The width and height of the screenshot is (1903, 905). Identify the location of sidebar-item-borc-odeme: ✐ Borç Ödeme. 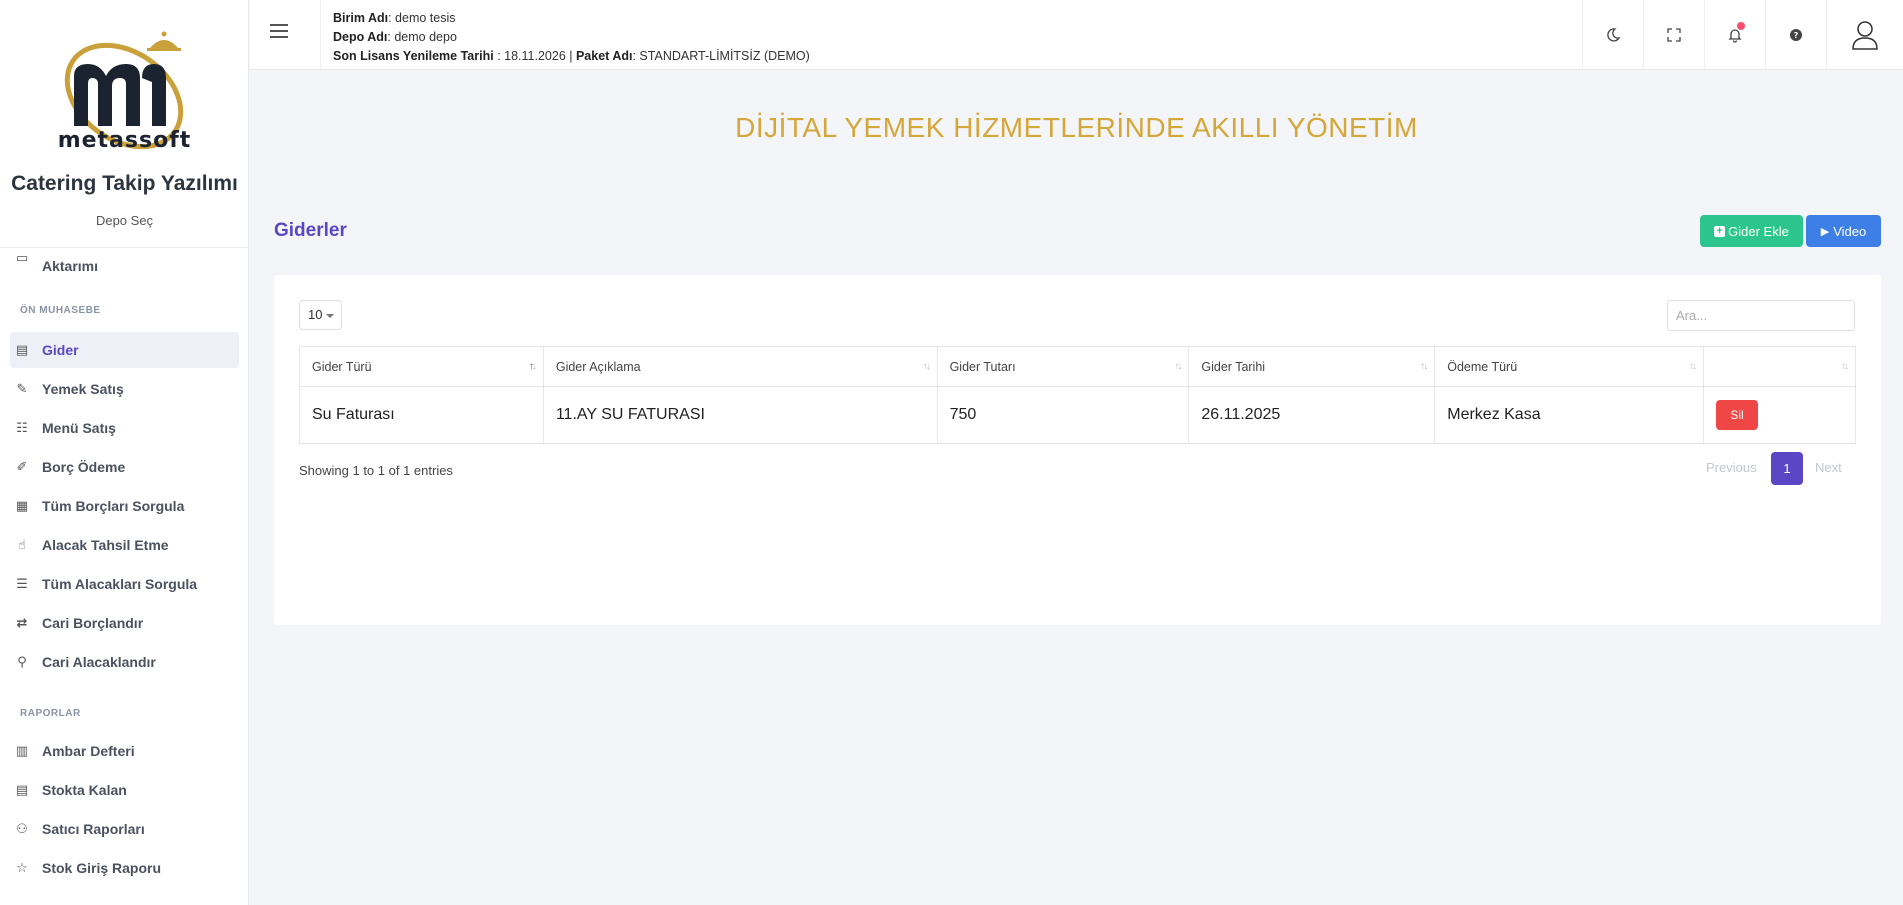
(124, 467).